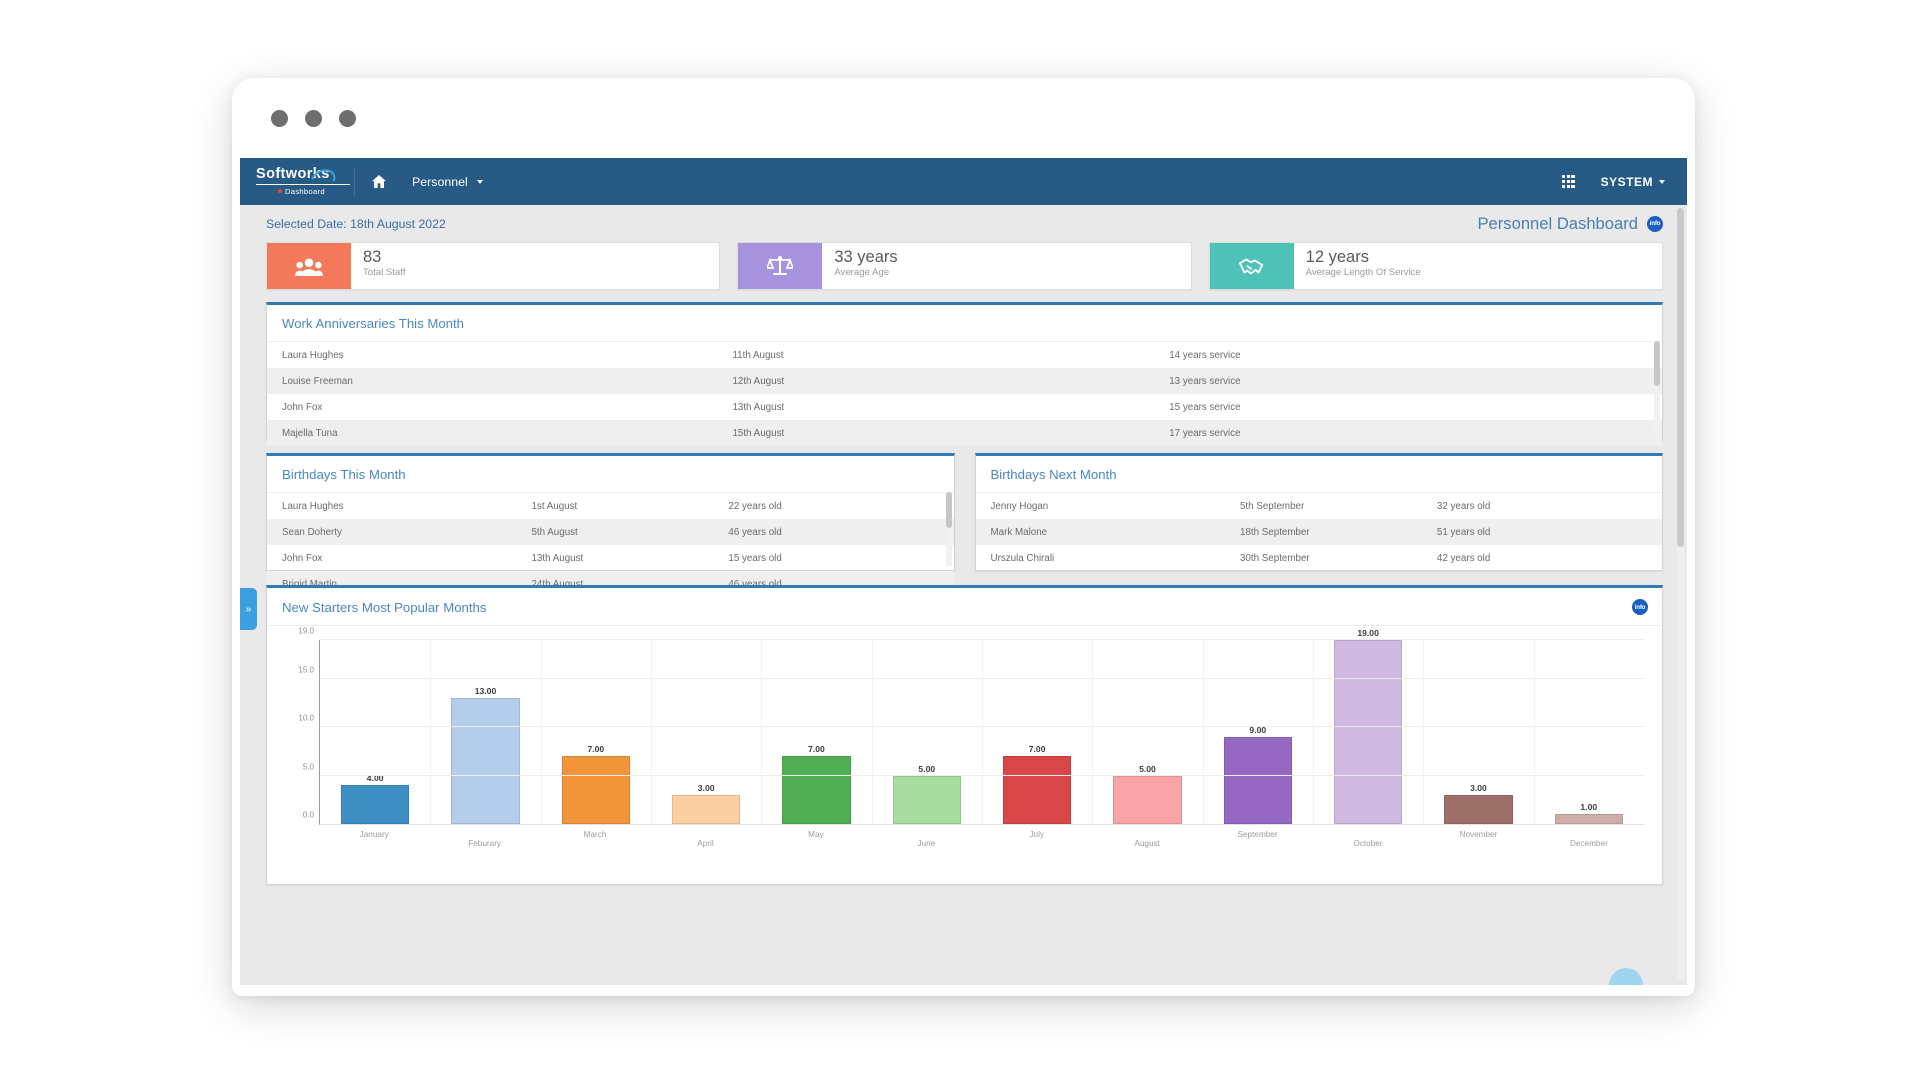 This screenshot has height=1080, width=1920. Describe the element at coordinates (485, 843) in the screenshot. I see `chart-x-tick-label: Feburary` at that location.